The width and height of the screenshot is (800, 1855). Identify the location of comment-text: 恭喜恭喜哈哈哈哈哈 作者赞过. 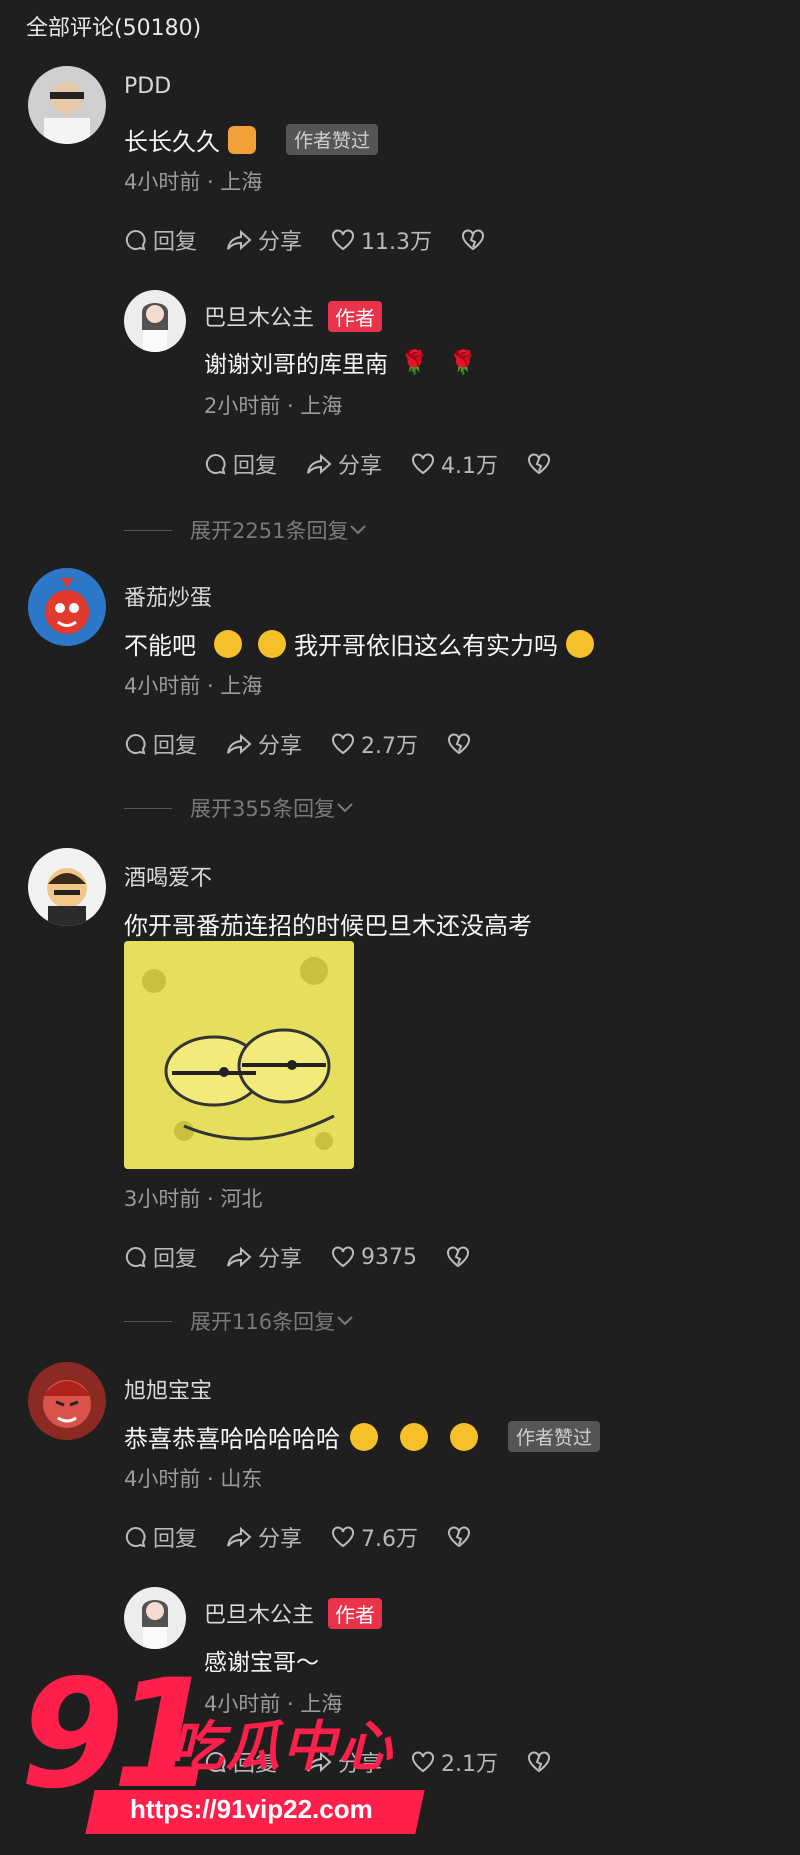
(362, 1436).